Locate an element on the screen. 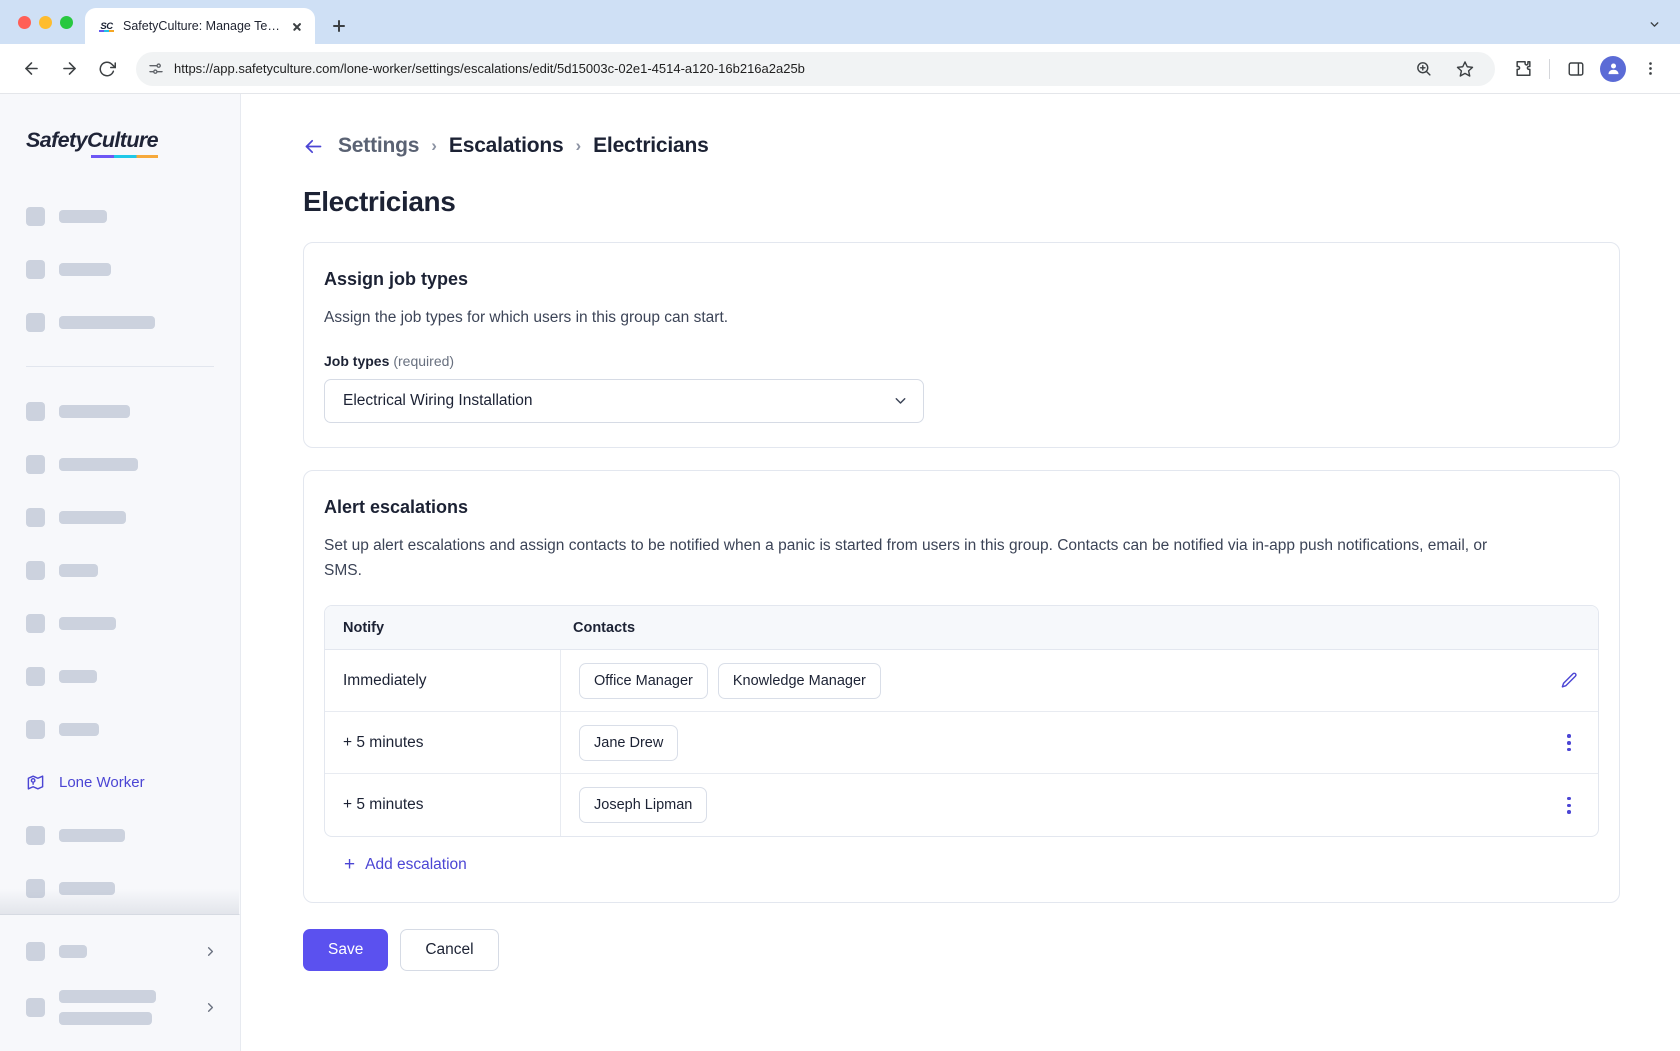 This screenshot has height=1051, width=1680. add-escalation-button: + Add escalation is located at coordinates (405, 864).